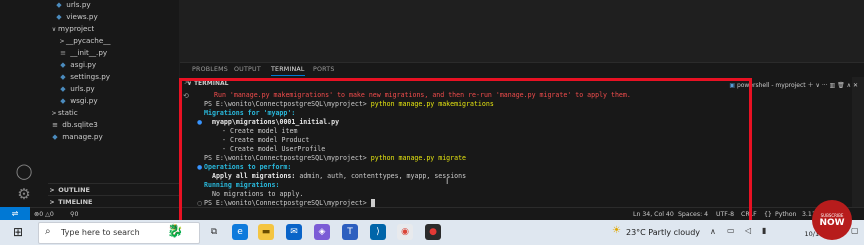  I want to click on chevron-right-icon: >, so click(186, 82).